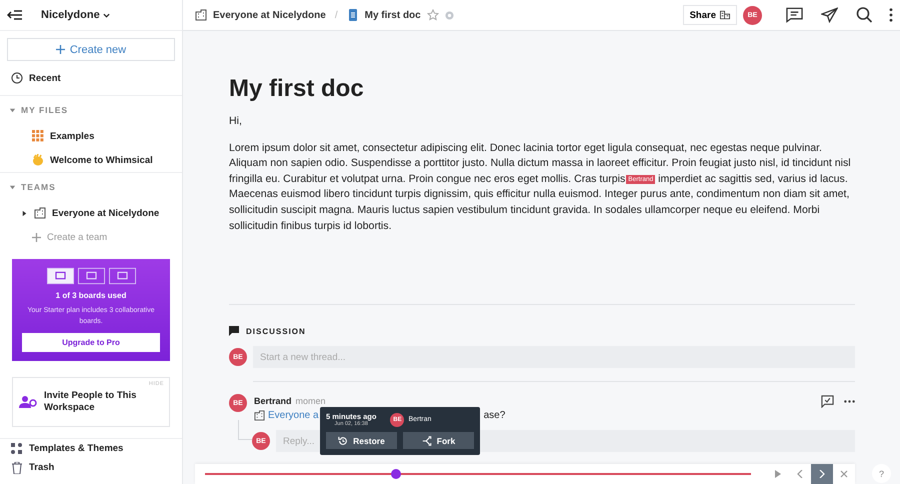 The width and height of the screenshot is (900, 484). I want to click on hand-icon, so click(38, 160).